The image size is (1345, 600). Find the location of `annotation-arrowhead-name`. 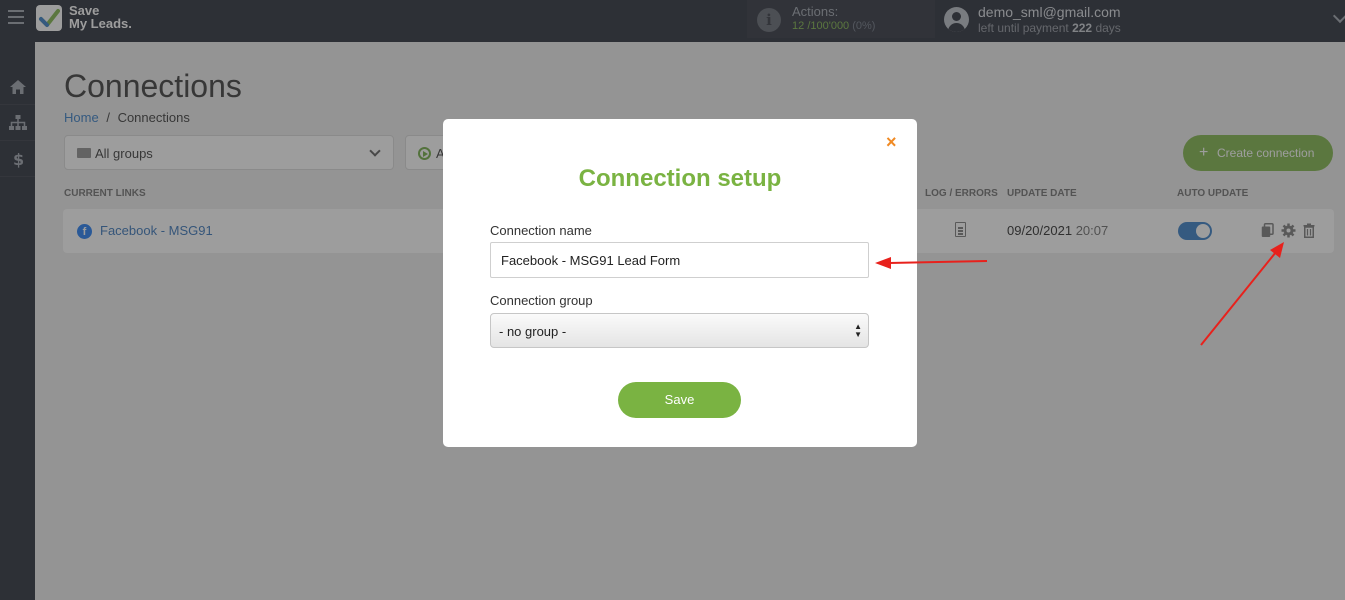

annotation-arrowhead-name is located at coordinates (883, 263).